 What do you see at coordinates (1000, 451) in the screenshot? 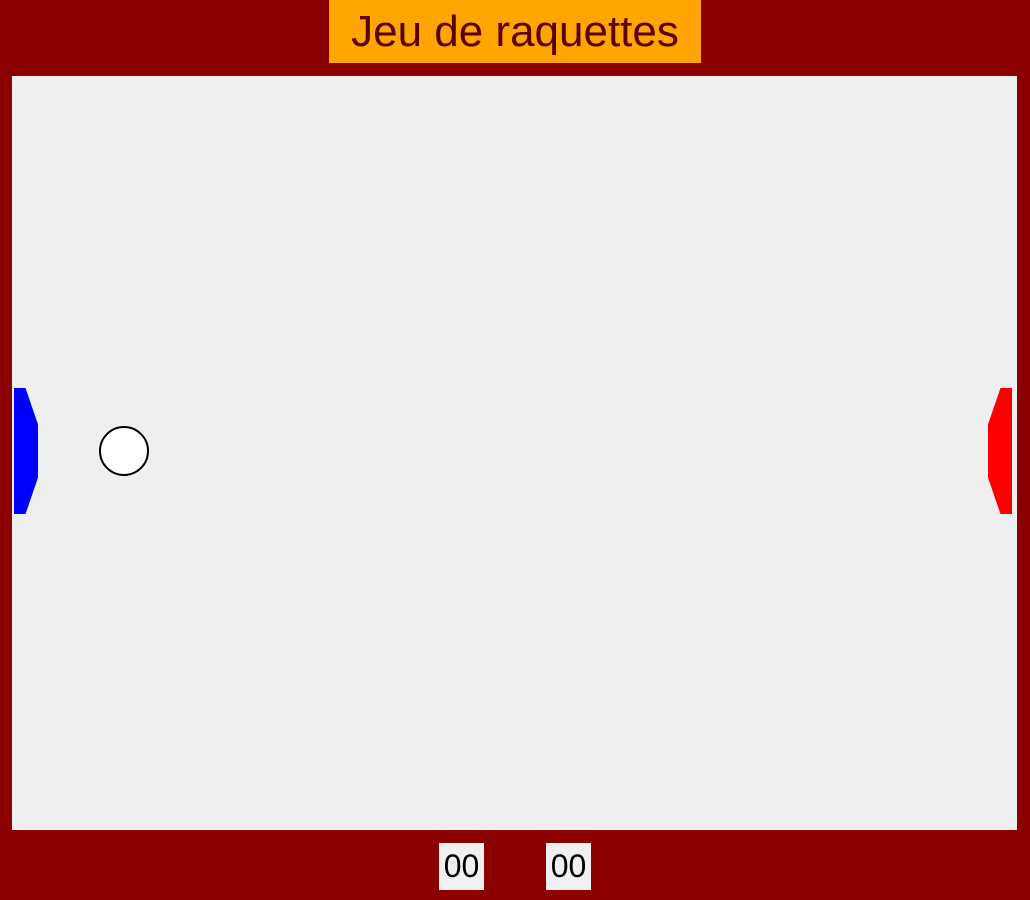
I see `right-paddle` at bounding box center [1000, 451].